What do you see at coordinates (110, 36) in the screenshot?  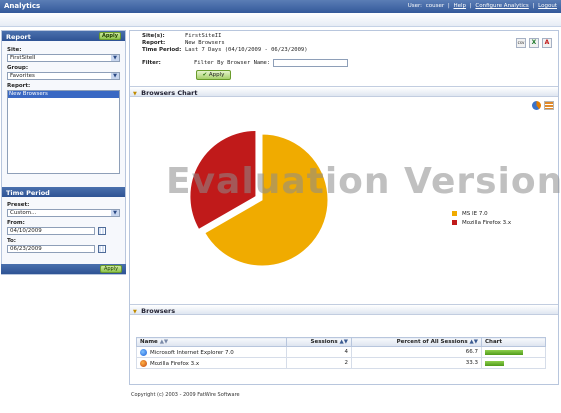 I see `report-apply-button: Apply` at bounding box center [110, 36].